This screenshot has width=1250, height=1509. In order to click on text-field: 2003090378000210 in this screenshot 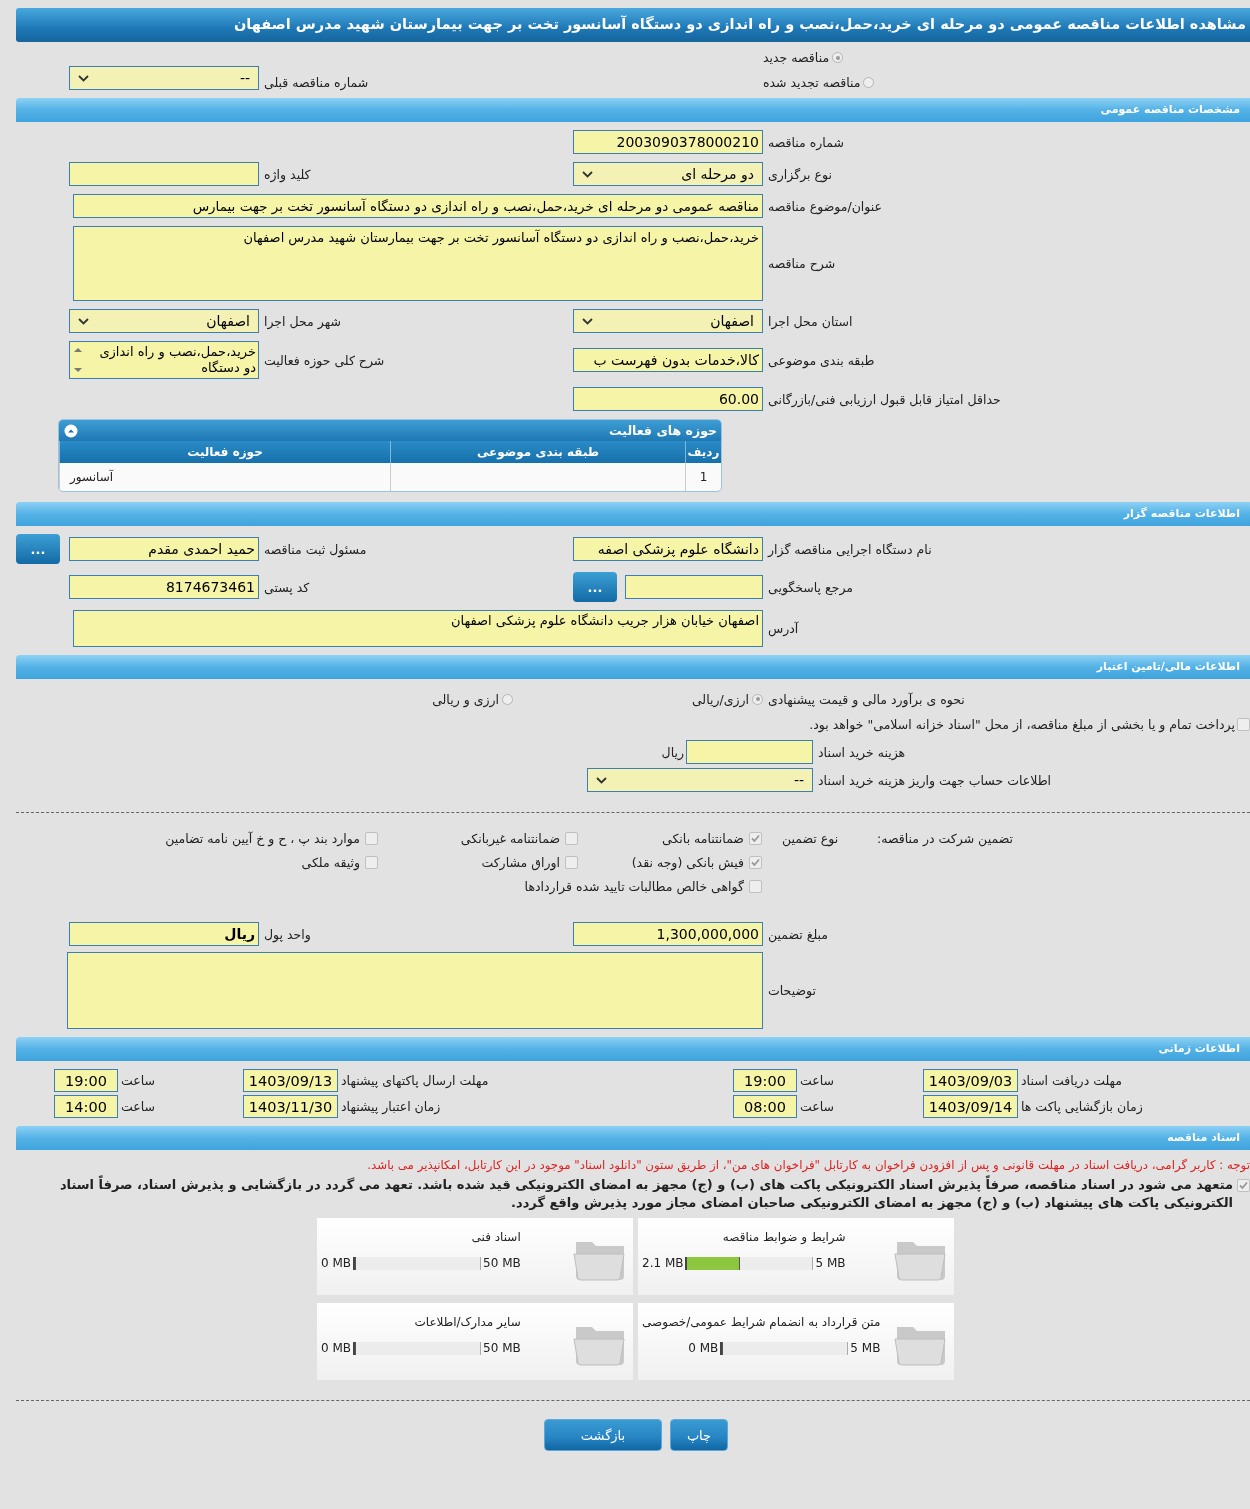, I will do `click(668, 142)`.